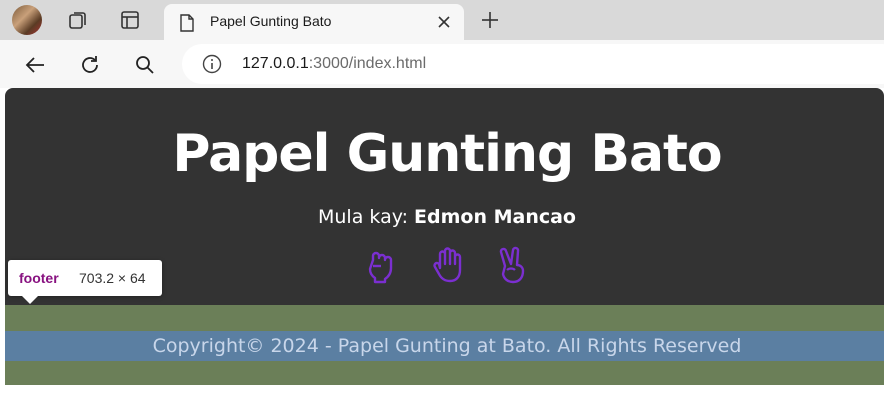 The height and width of the screenshot is (408, 884). Describe the element at coordinates (90, 65) in the screenshot. I see `refresh-icon` at that location.